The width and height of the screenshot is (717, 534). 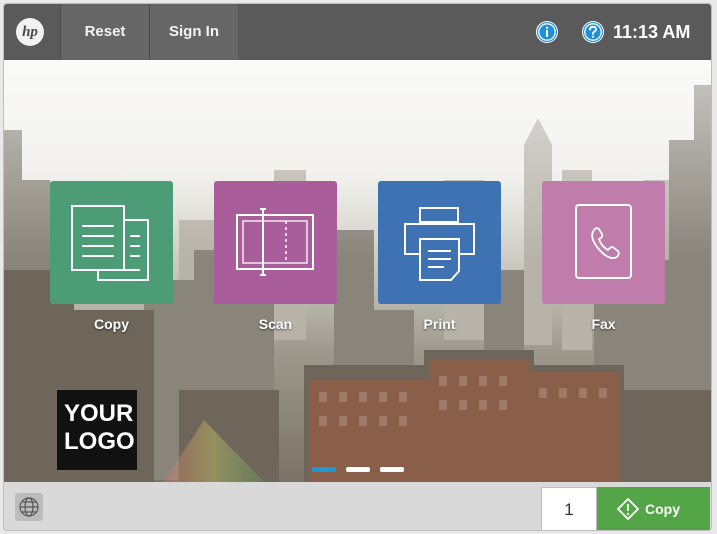 I want to click on hp-logo: hp, so click(x=30, y=32).